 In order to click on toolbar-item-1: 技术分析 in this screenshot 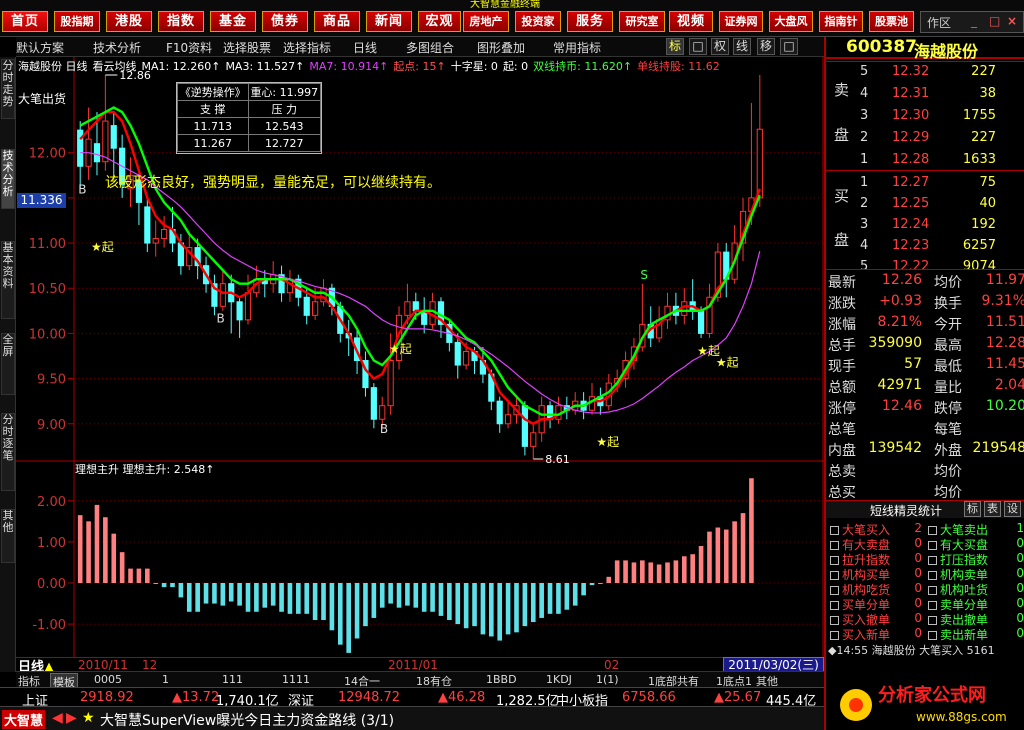, I will do `click(117, 47)`.